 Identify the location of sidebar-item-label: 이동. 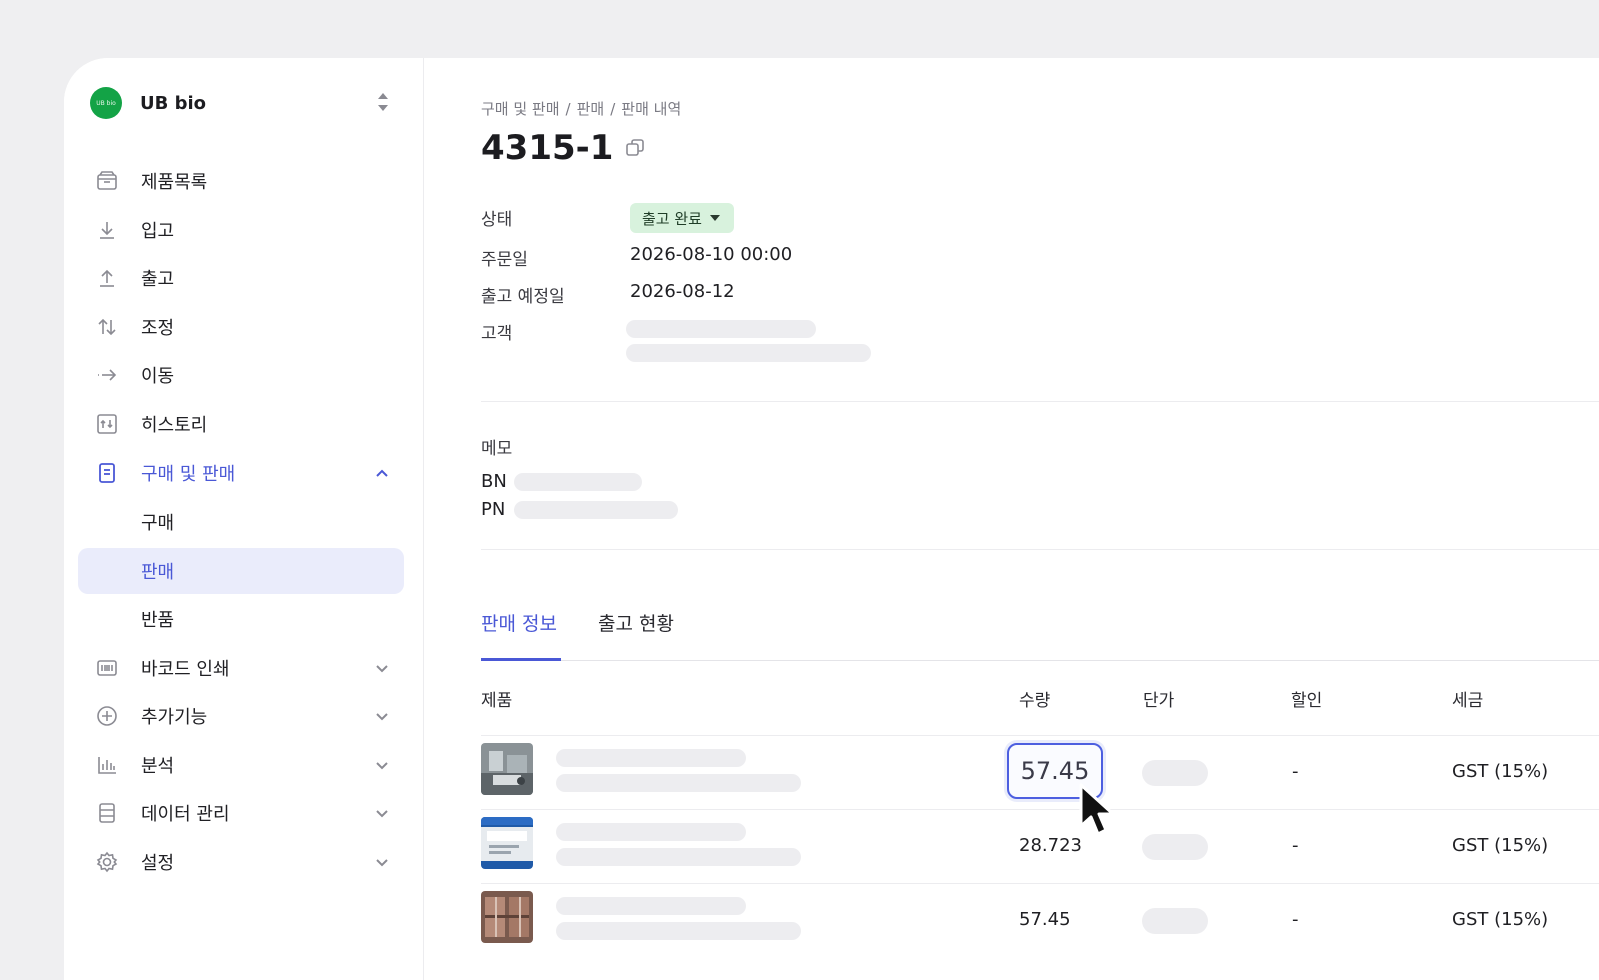
(158, 376).